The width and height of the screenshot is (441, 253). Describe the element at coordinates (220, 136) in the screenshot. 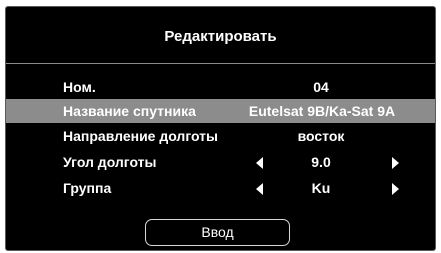

I see `row-longitude-direction: Направление долготы восток` at that location.